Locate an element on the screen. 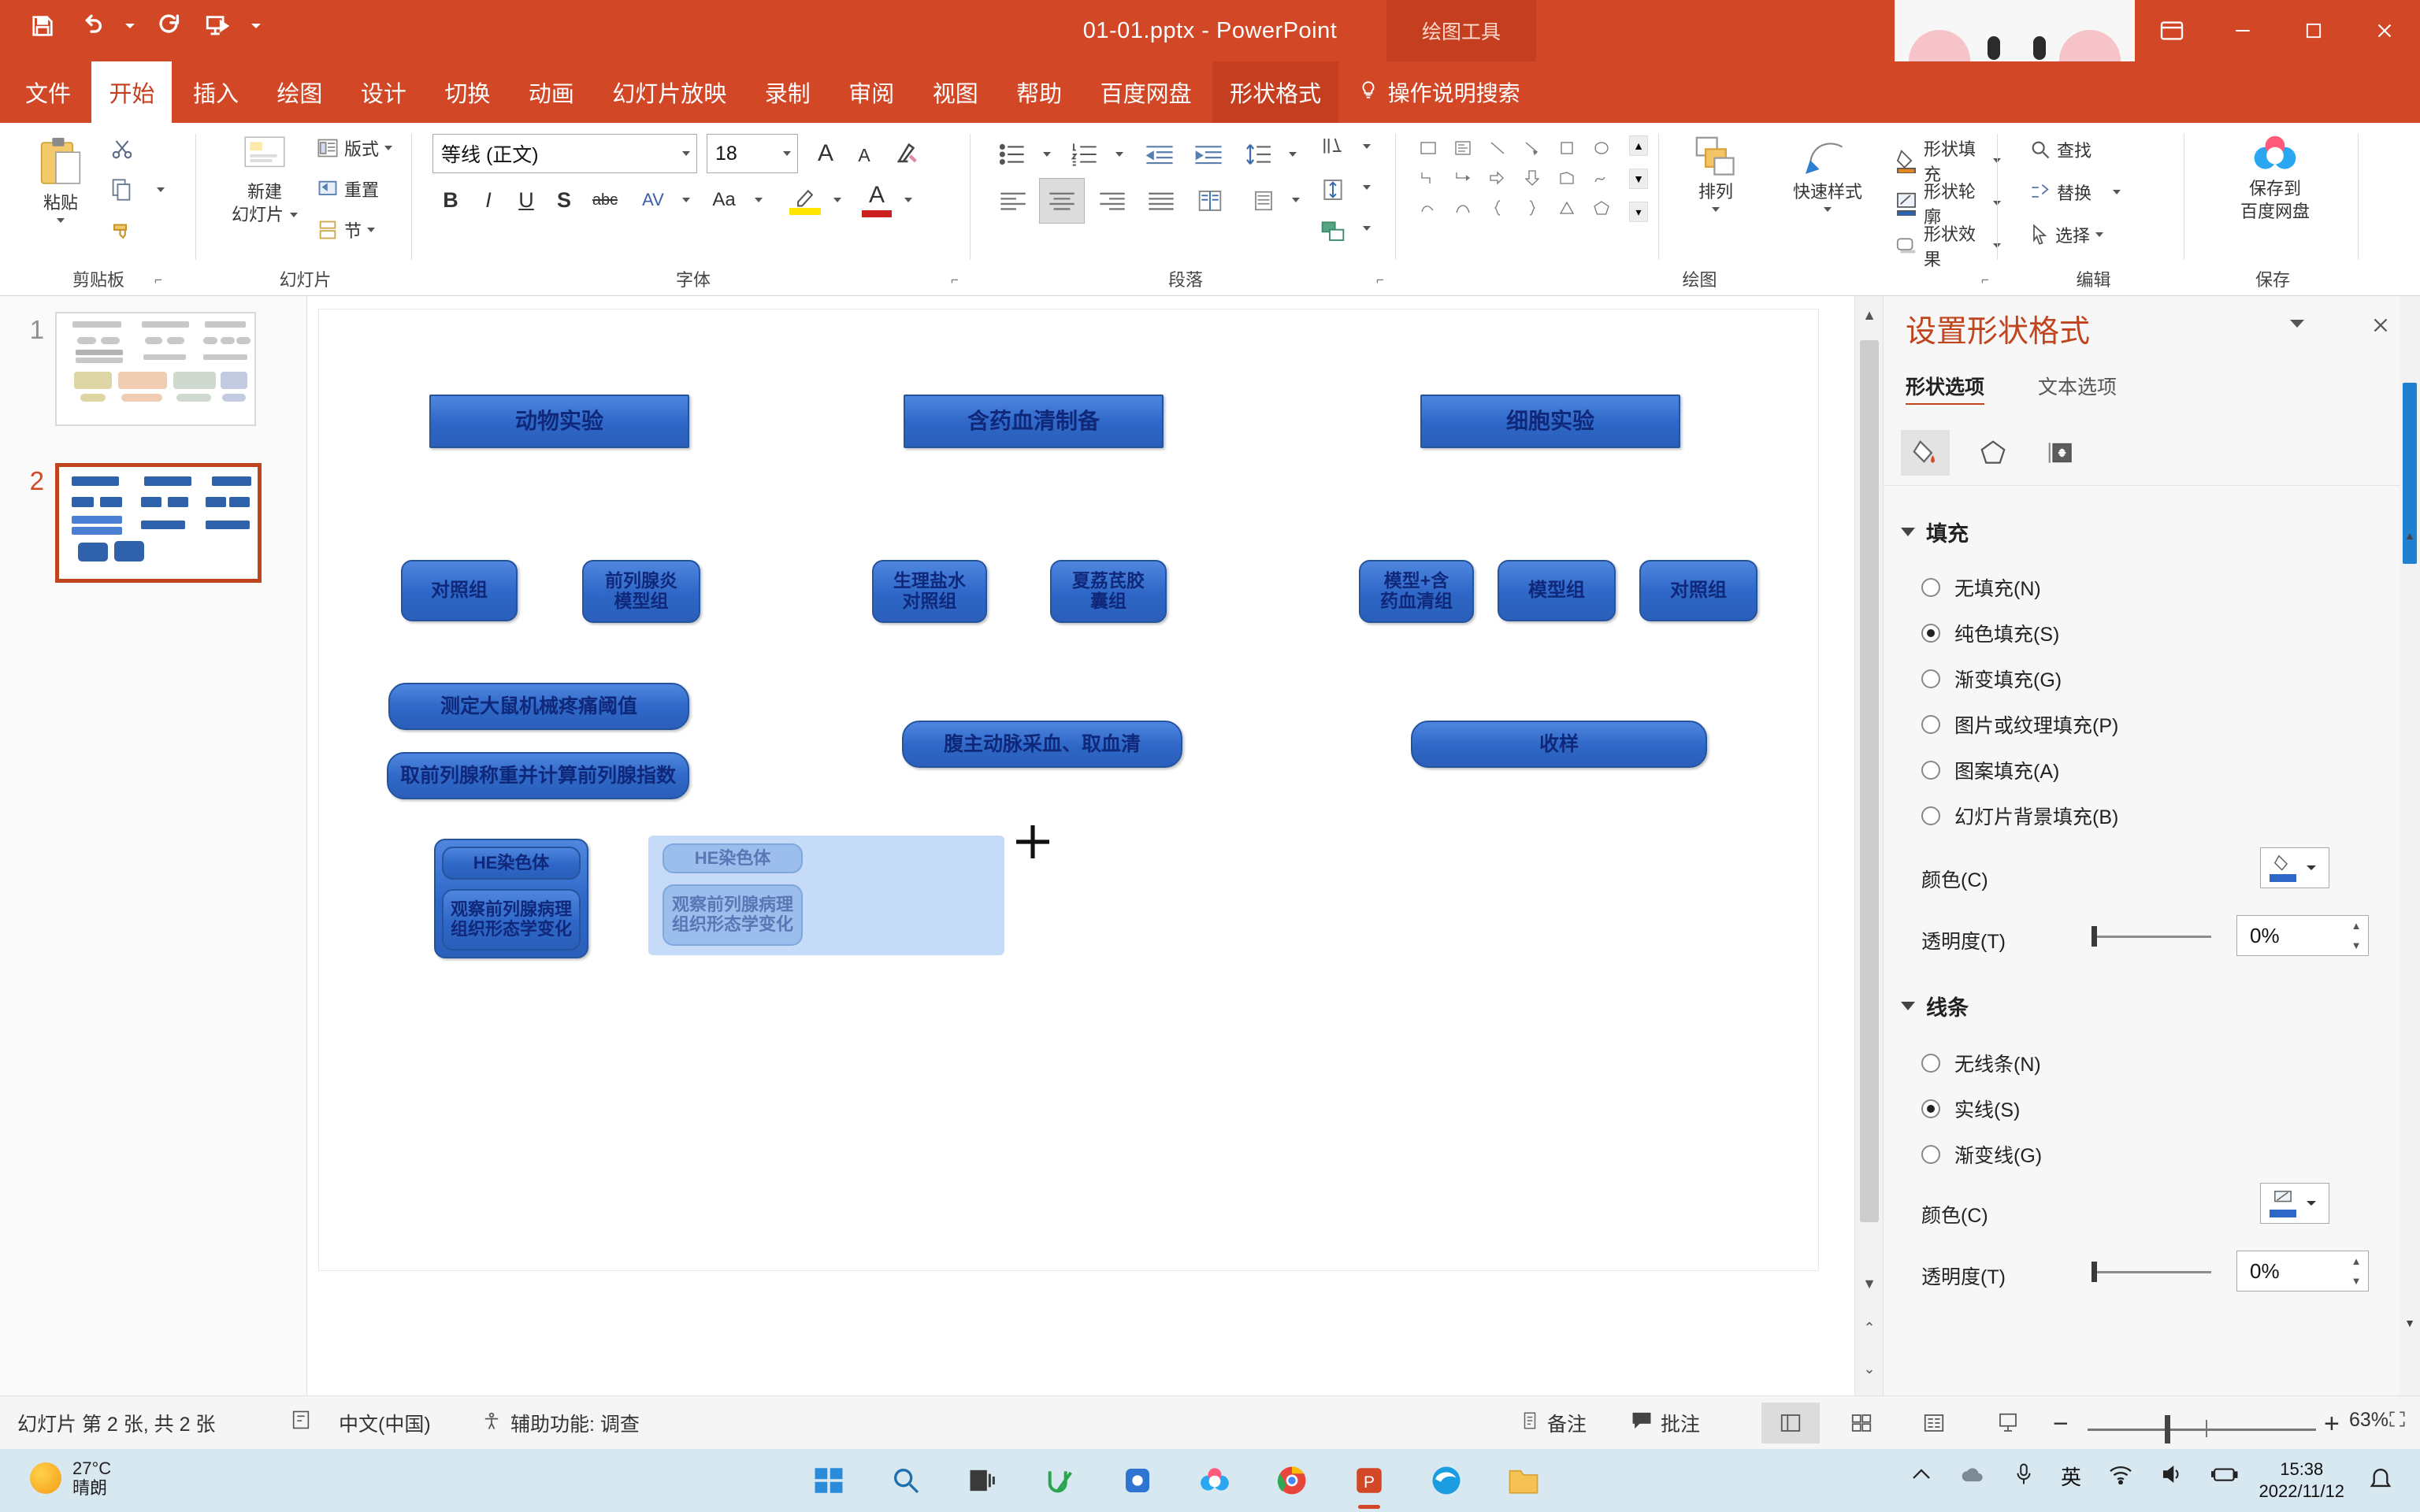  paste-button: 粘贴 is located at coordinates (61, 179).